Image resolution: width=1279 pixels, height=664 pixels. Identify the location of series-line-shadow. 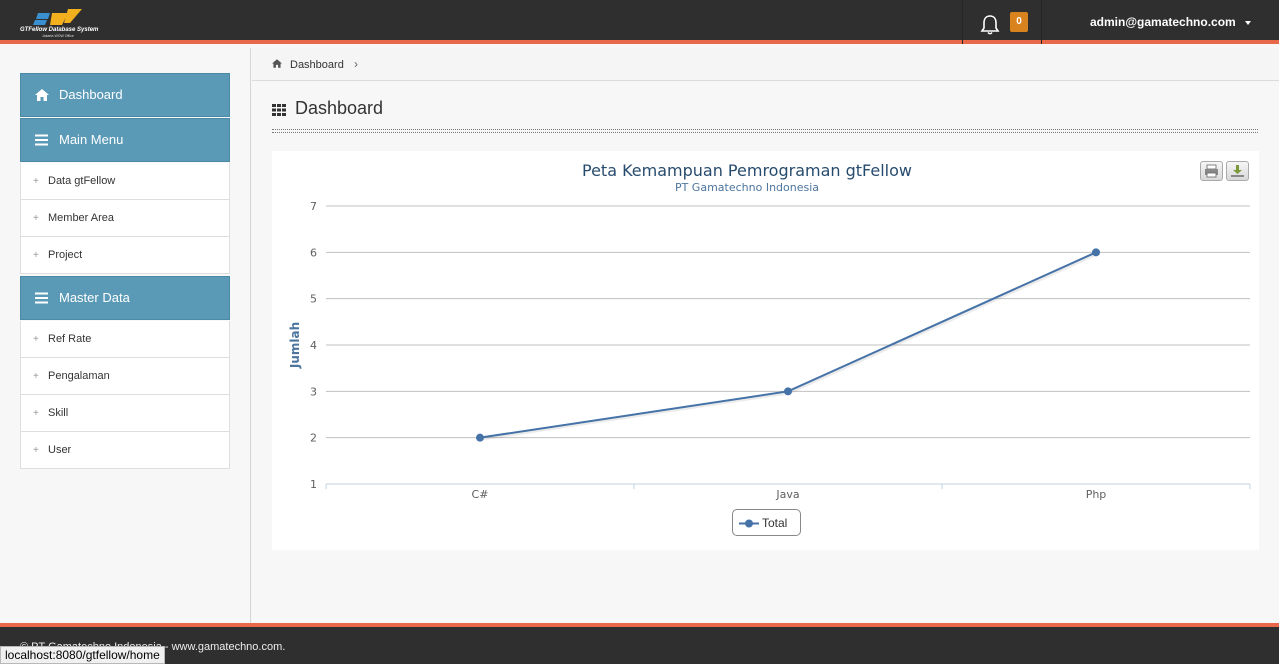
(789, 346).